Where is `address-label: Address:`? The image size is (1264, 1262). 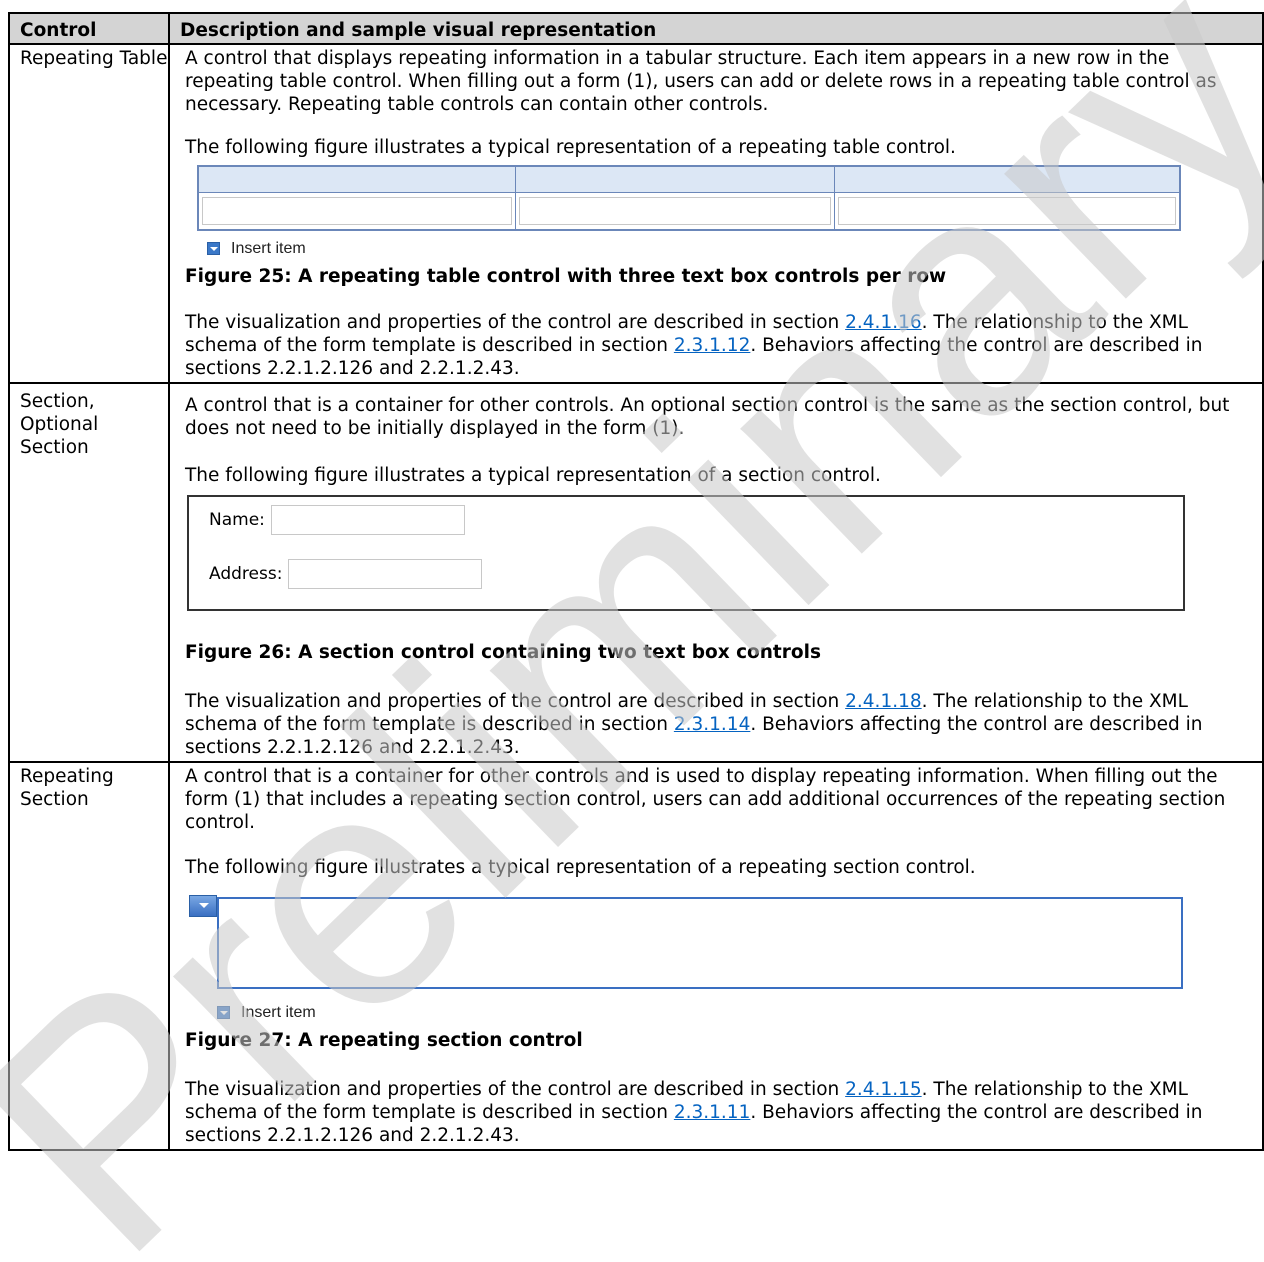
address-label: Address: is located at coordinates (246, 573).